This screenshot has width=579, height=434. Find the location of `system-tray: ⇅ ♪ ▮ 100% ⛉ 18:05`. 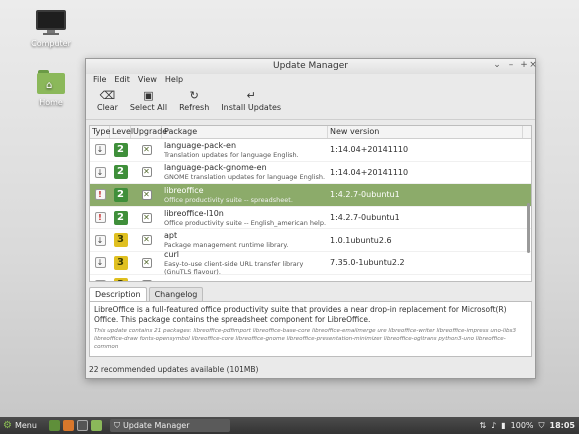

system-tray: ⇅ ♪ ▮ 100% ⛉ 18:05 is located at coordinates (529, 426).